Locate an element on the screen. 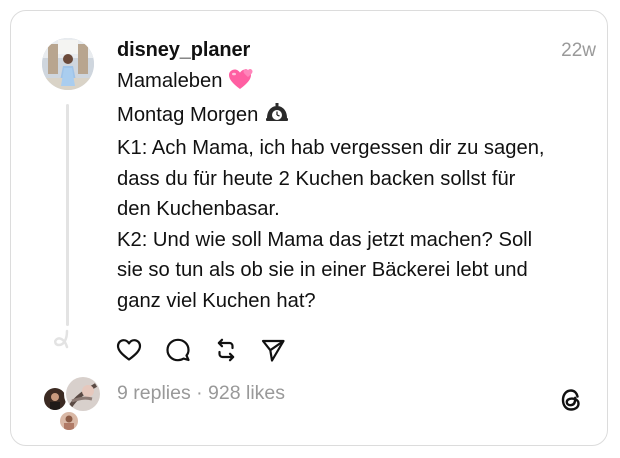 The image size is (620, 458). post-timestamp: 22w is located at coordinates (578, 51).